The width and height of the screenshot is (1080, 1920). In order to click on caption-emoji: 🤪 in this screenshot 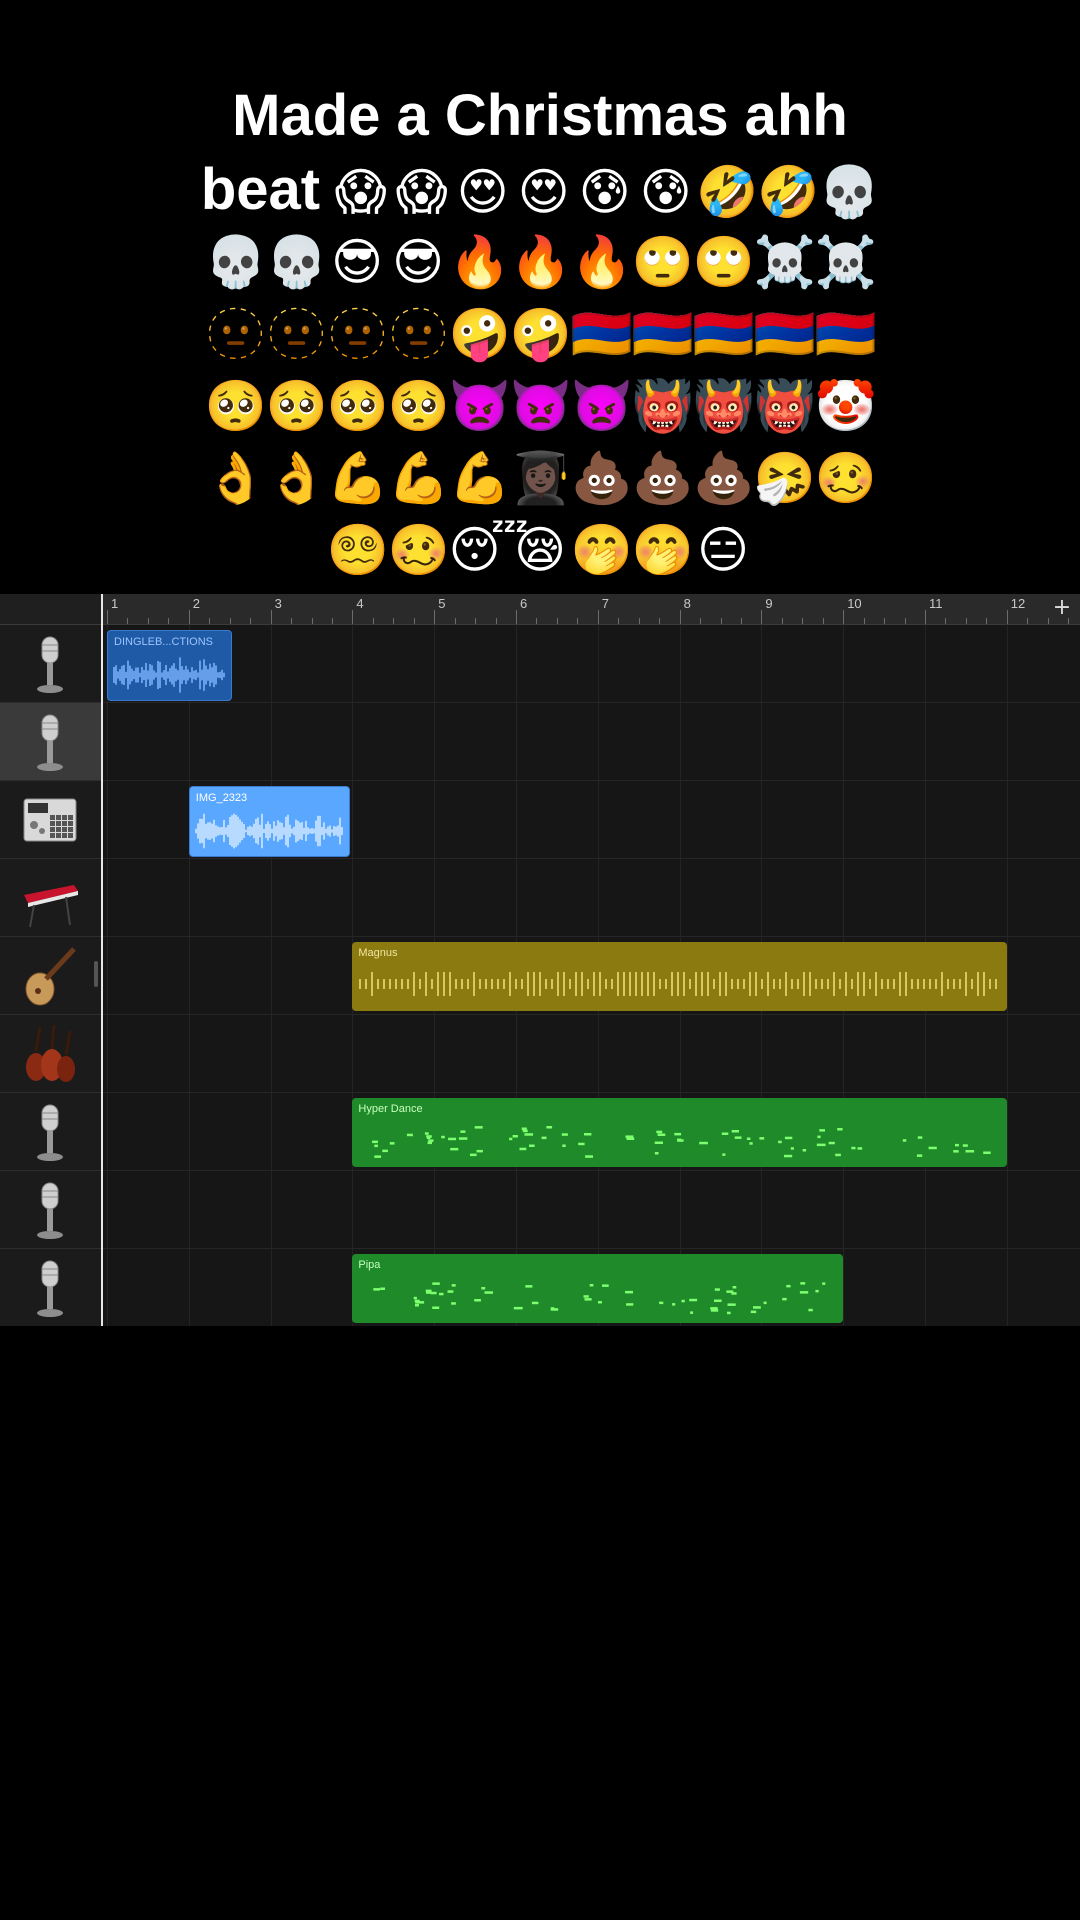, I will do `click(479, 334)`.